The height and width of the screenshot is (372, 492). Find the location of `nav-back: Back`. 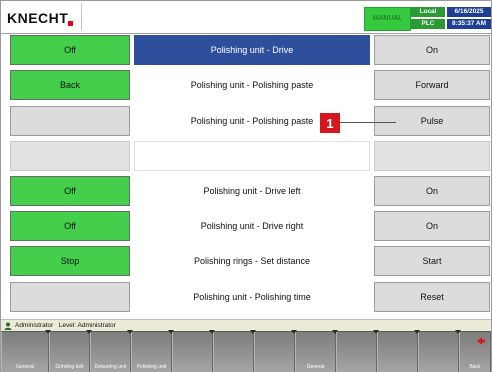

nav-back: Back is located at coordinates (475, 352).